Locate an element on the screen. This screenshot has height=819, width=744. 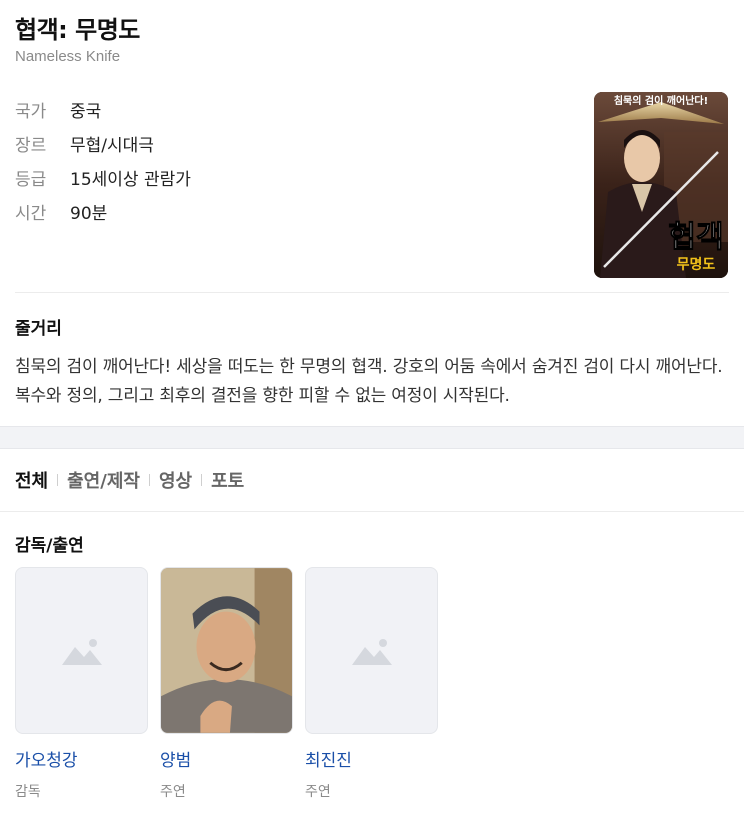
content-tabs: 전체 출연/제작 영상 포토 is located at coordinates (129, 480).